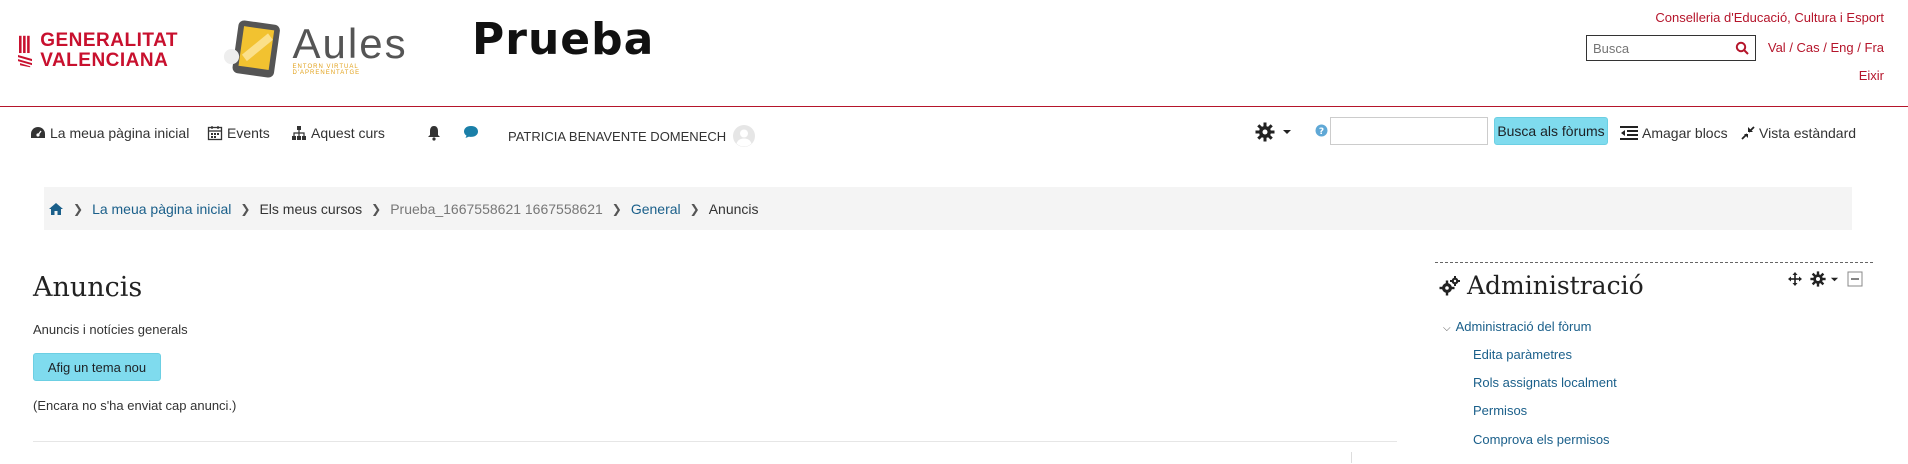 The width and height of the screenshot is (1908, 464). What do you see at coordinates (110, 329) in the screenshot?
I see `forum-description: Anuncis i notícies generals` at bounding box center [110, 329].